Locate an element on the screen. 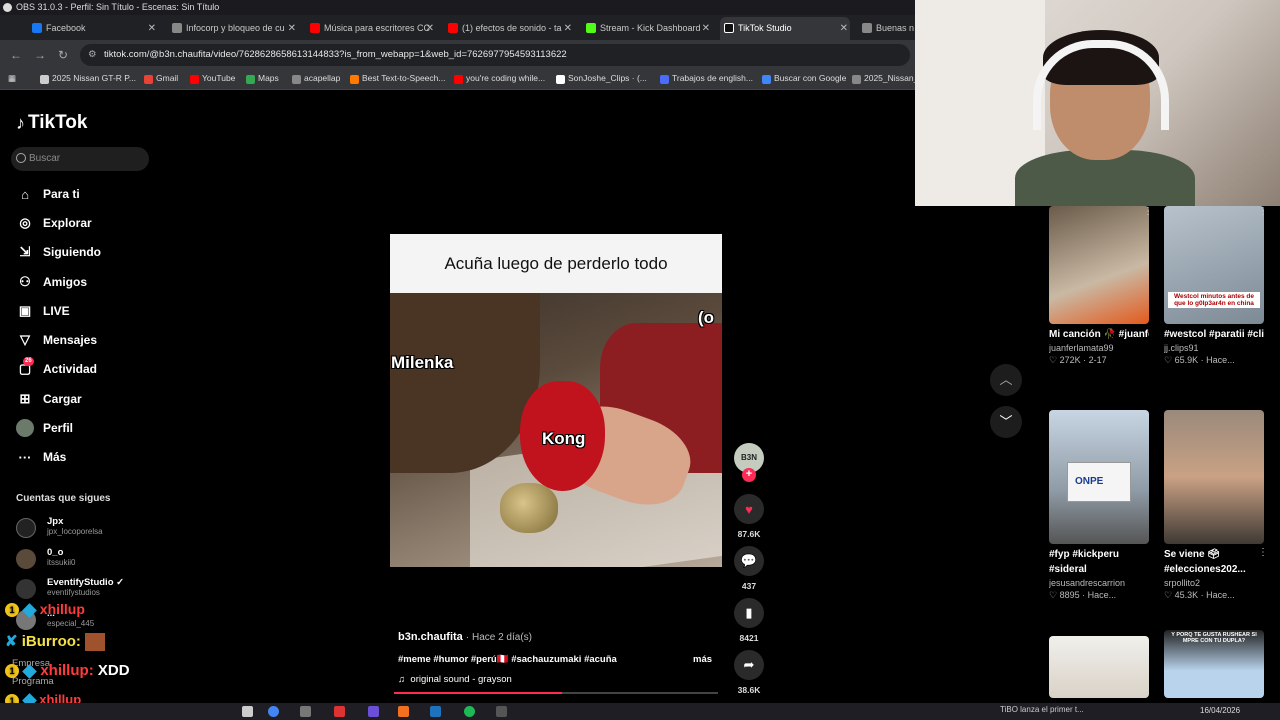  tab-efectos: (1) efectos de sonido - ta ✕ is located at coordinates (509, 28).